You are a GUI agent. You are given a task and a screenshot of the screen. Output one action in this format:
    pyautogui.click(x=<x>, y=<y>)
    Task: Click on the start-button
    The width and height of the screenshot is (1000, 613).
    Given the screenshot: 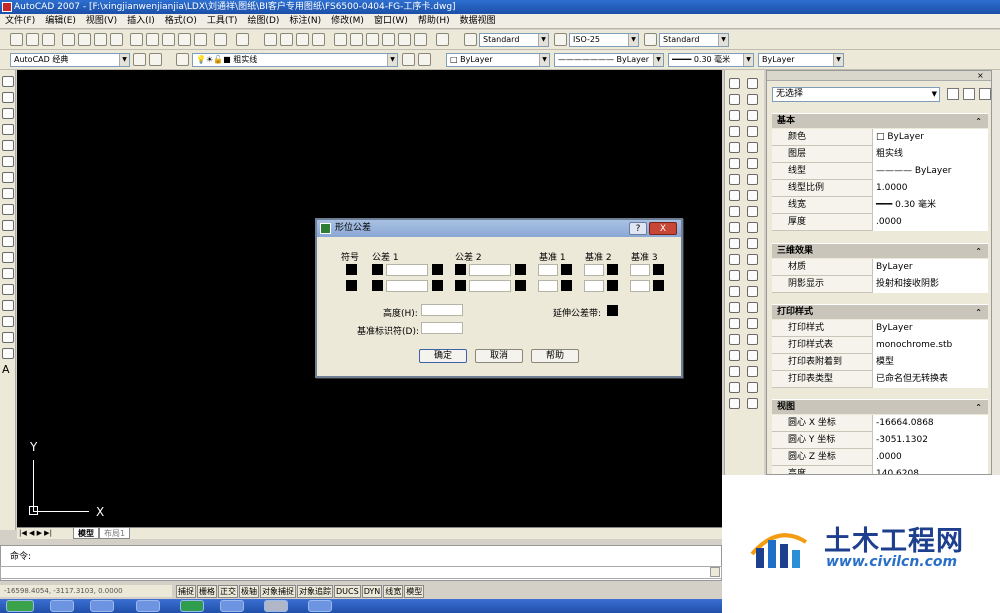 What is the action you would take?
    pyautogui.click(x=20, y=606)
    